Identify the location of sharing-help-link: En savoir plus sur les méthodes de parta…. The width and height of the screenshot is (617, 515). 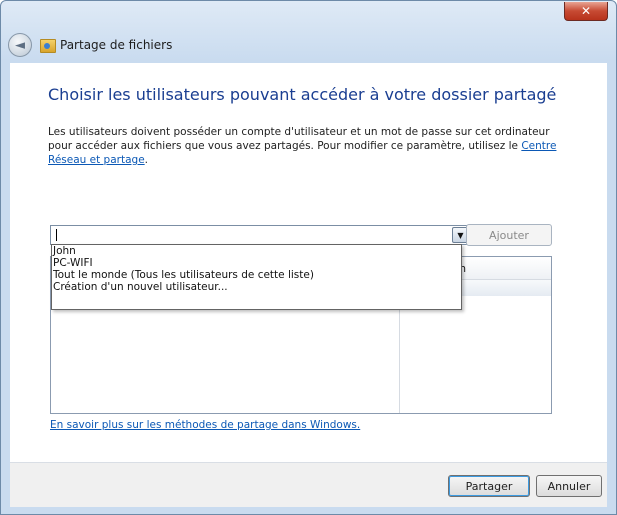
(205, 425).